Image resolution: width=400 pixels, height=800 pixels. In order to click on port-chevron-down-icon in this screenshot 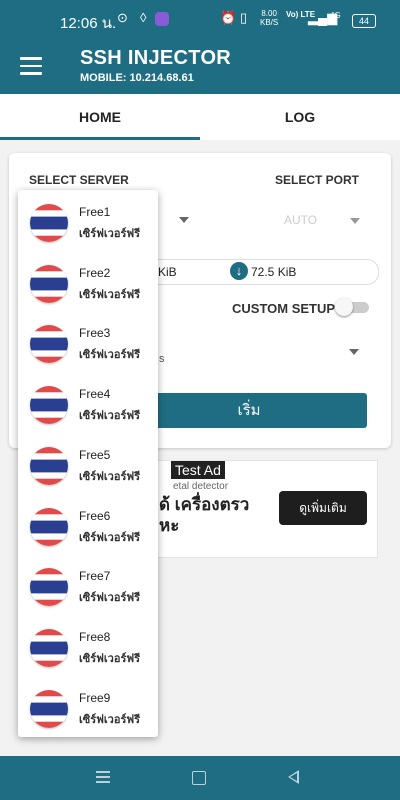, I will do `click(355, 221)`.